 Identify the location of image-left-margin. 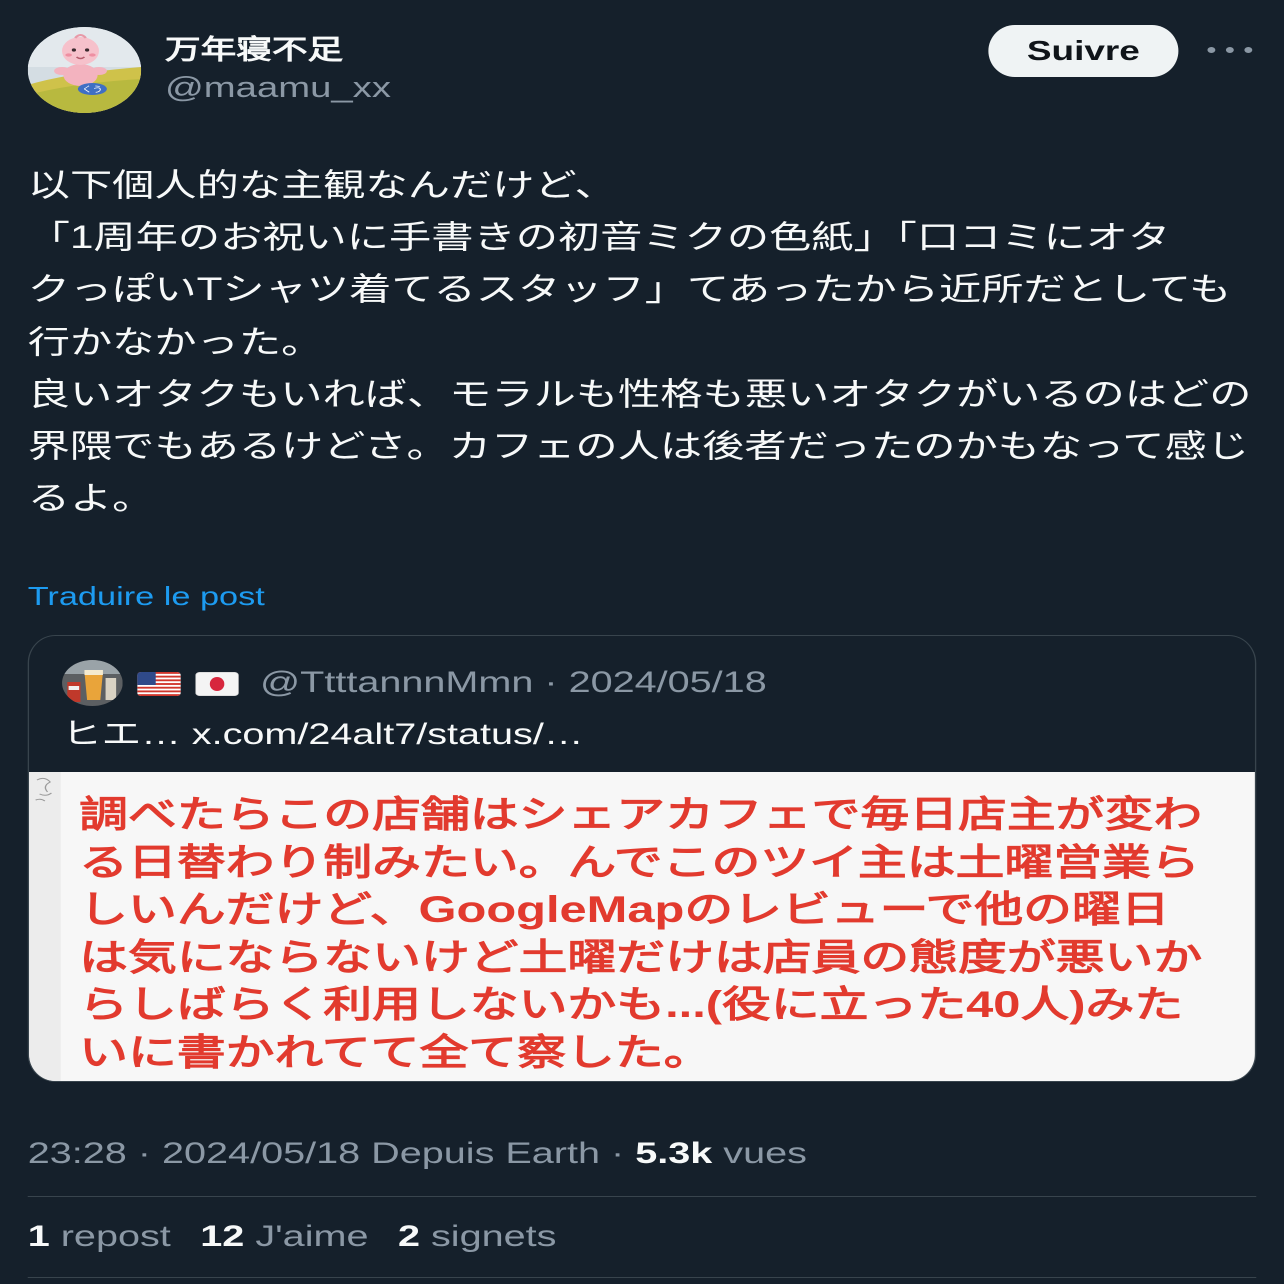
(45, 926).